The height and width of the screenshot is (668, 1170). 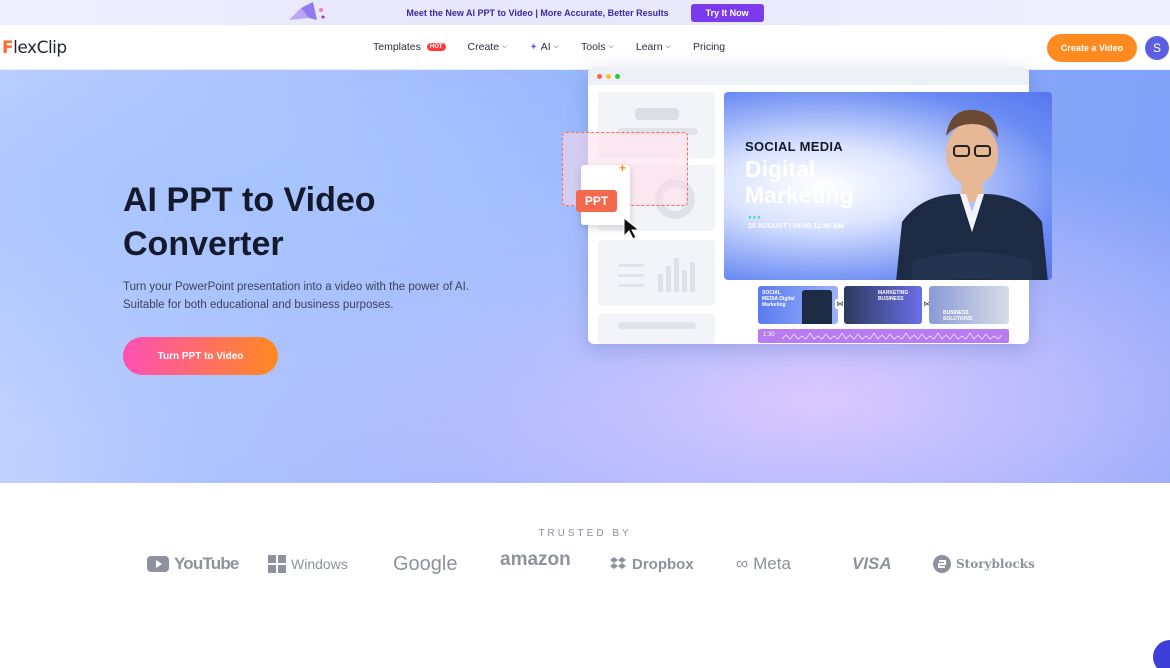 What do you see at coordinates (649, 47) in the screenshot?
I see `nav-learn-label: Learn` at bounding box center [649, 47].